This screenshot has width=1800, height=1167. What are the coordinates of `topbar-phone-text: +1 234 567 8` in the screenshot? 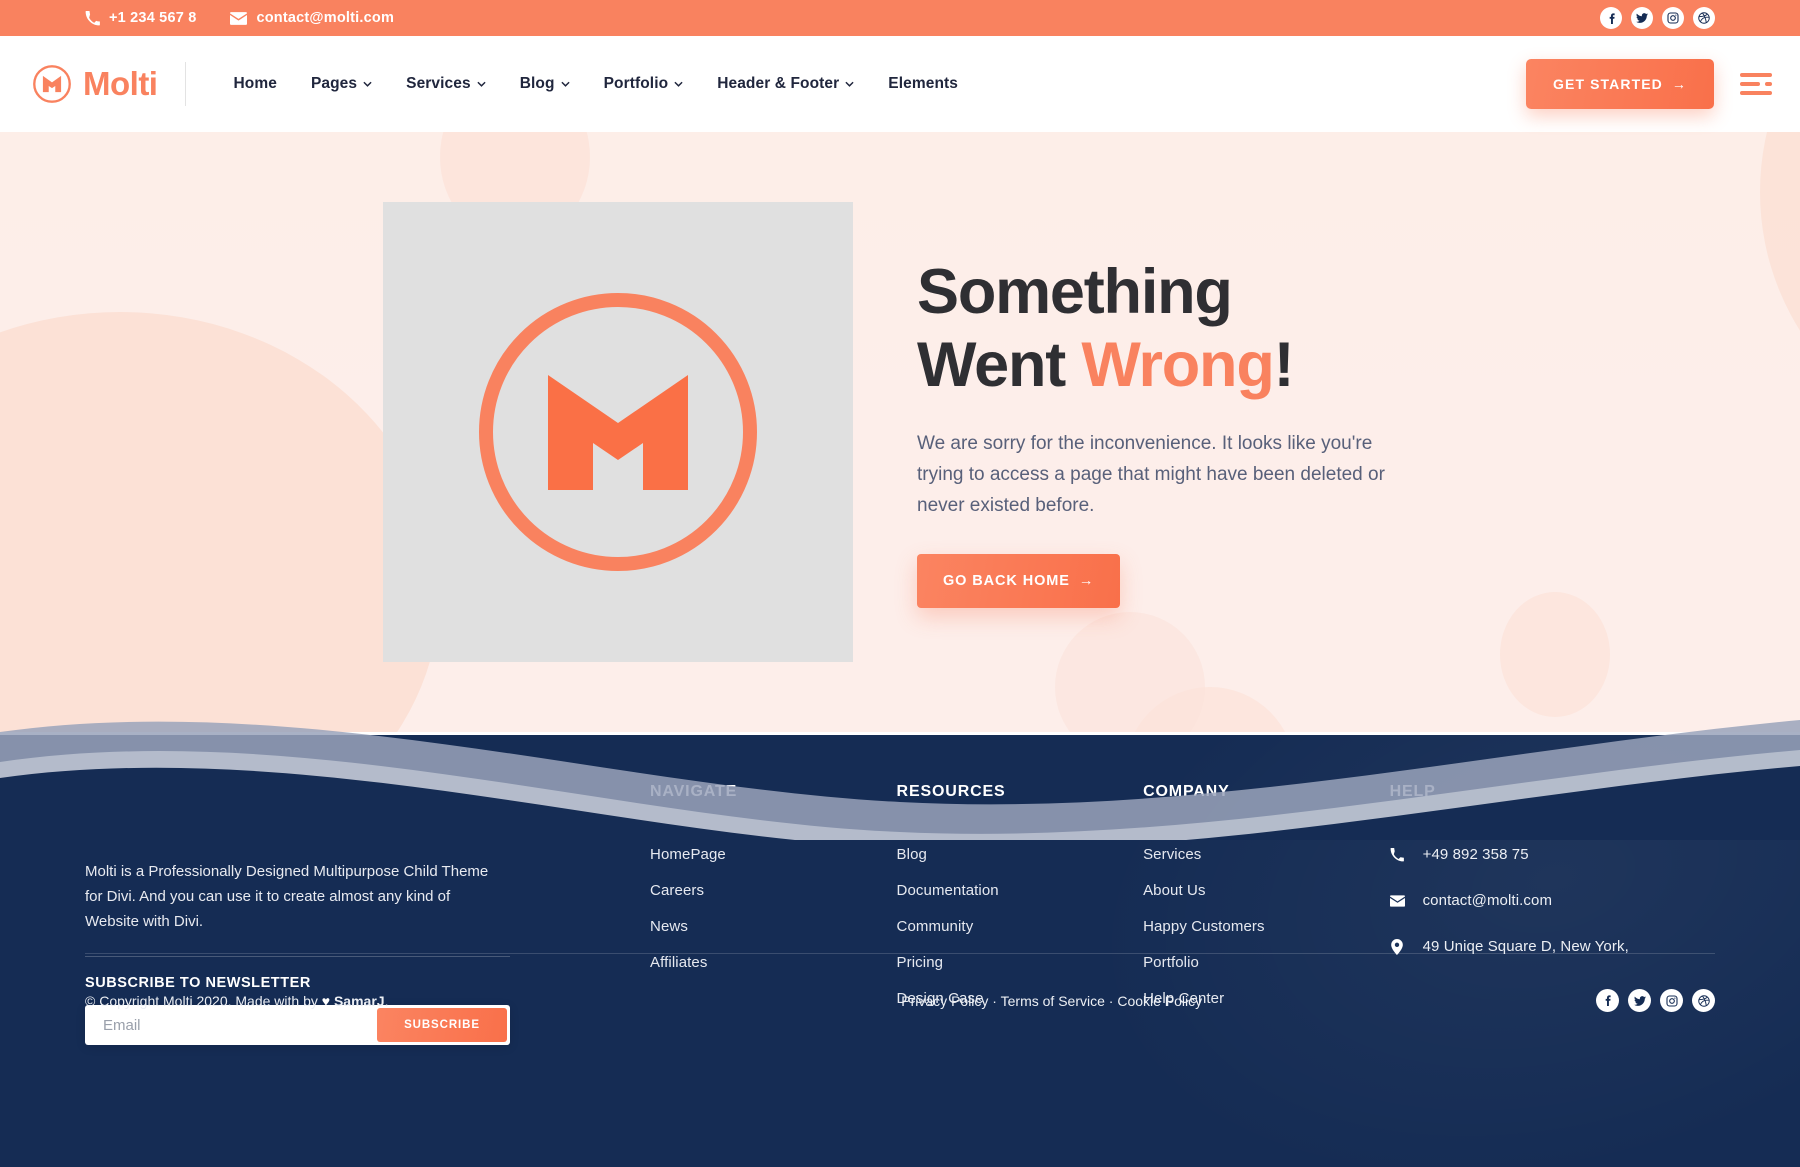 It's located at (153, 18).